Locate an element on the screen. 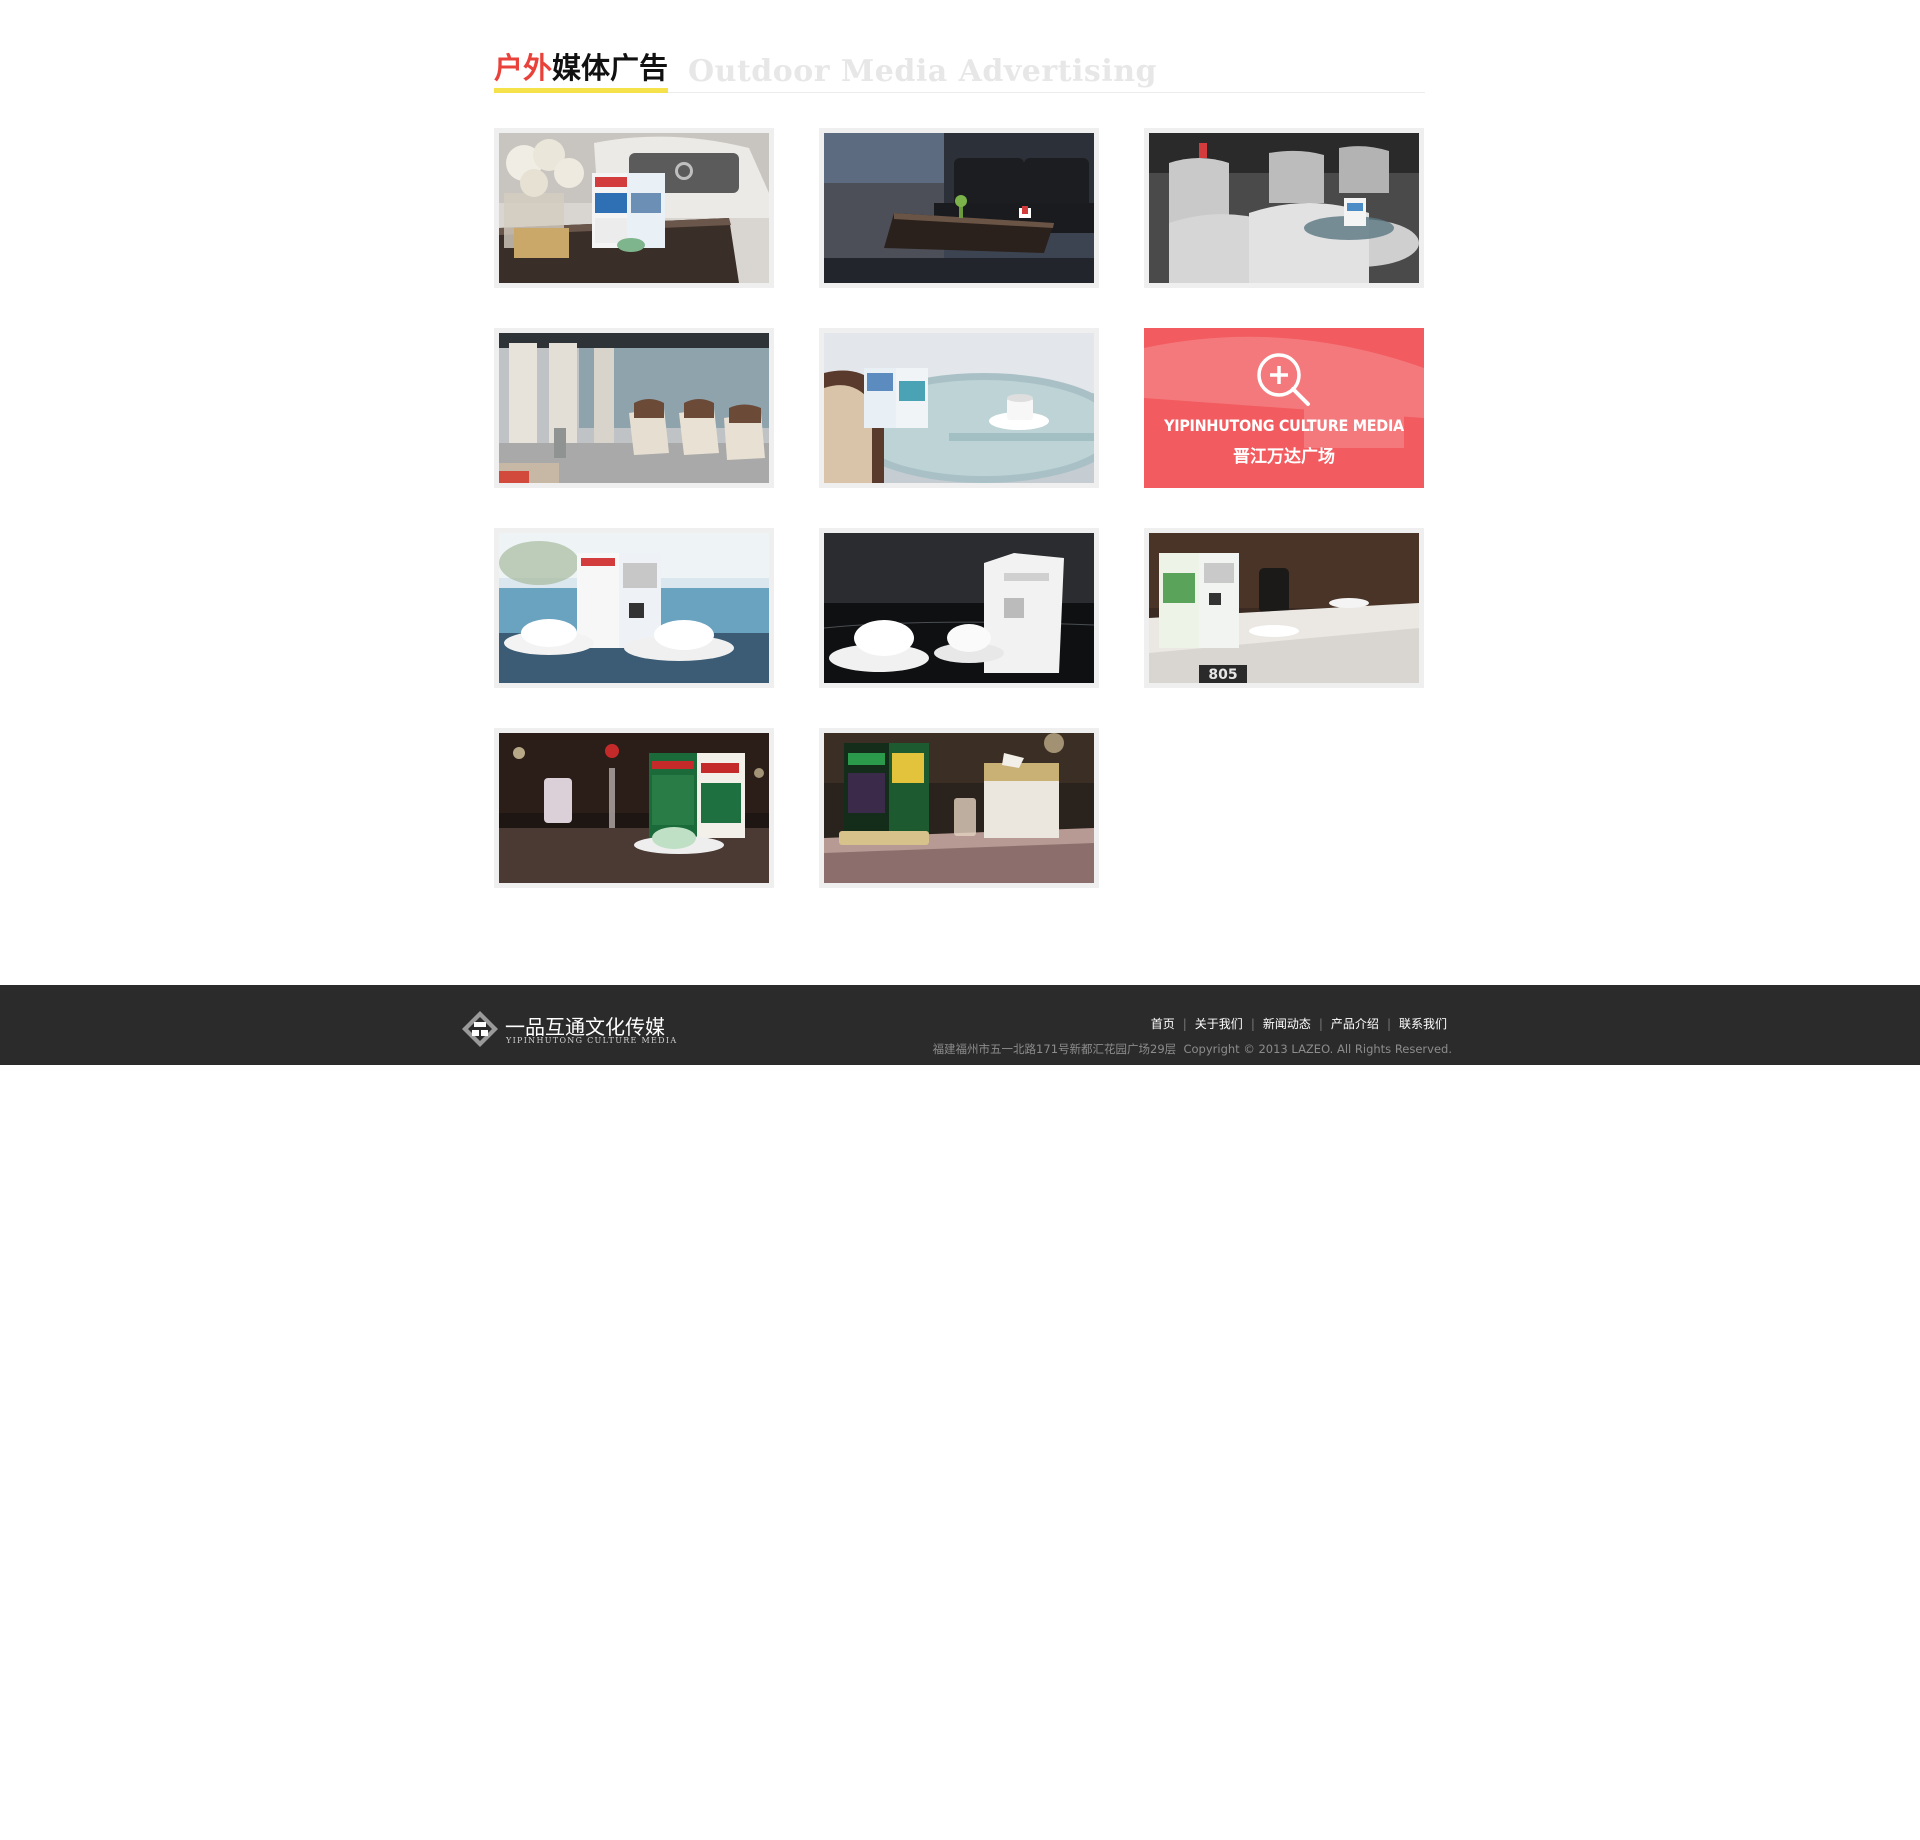 The image size is (1920, 1840). section-title-highlight: 户外 is located at coordinates (523, 68).